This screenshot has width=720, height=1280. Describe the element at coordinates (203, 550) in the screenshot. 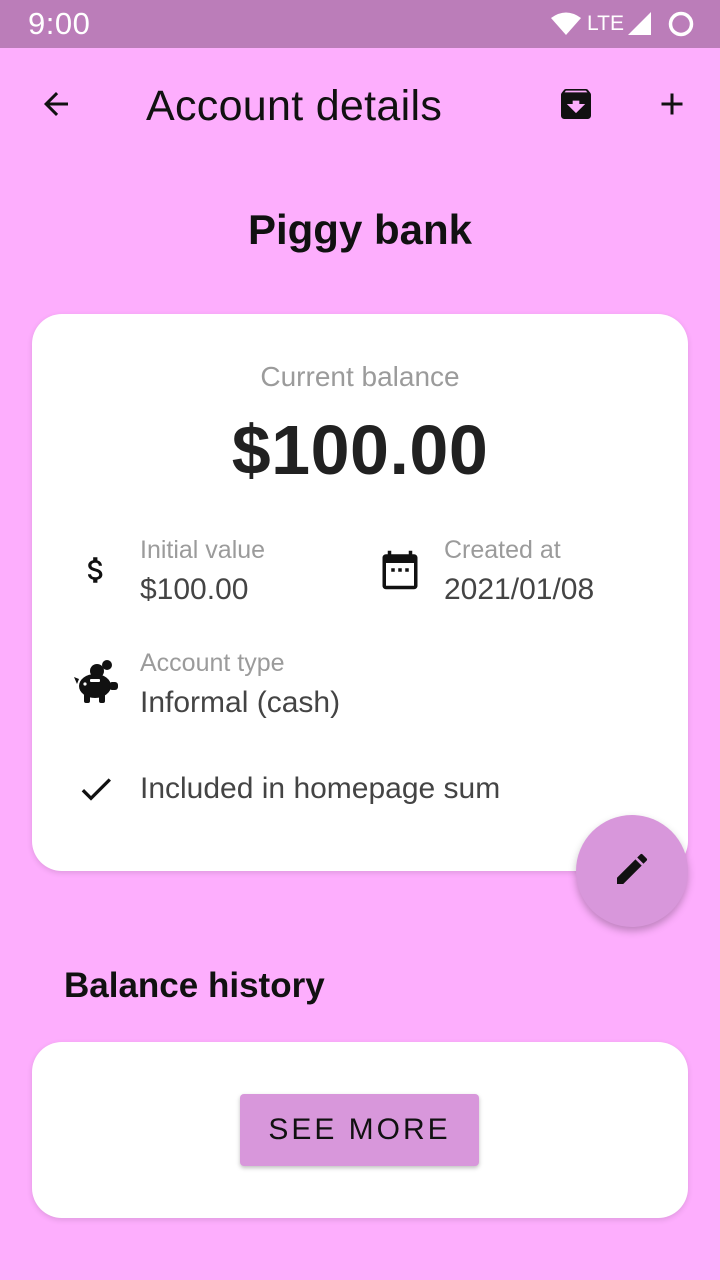

I see `initial-value-label: Initial value` at that location.